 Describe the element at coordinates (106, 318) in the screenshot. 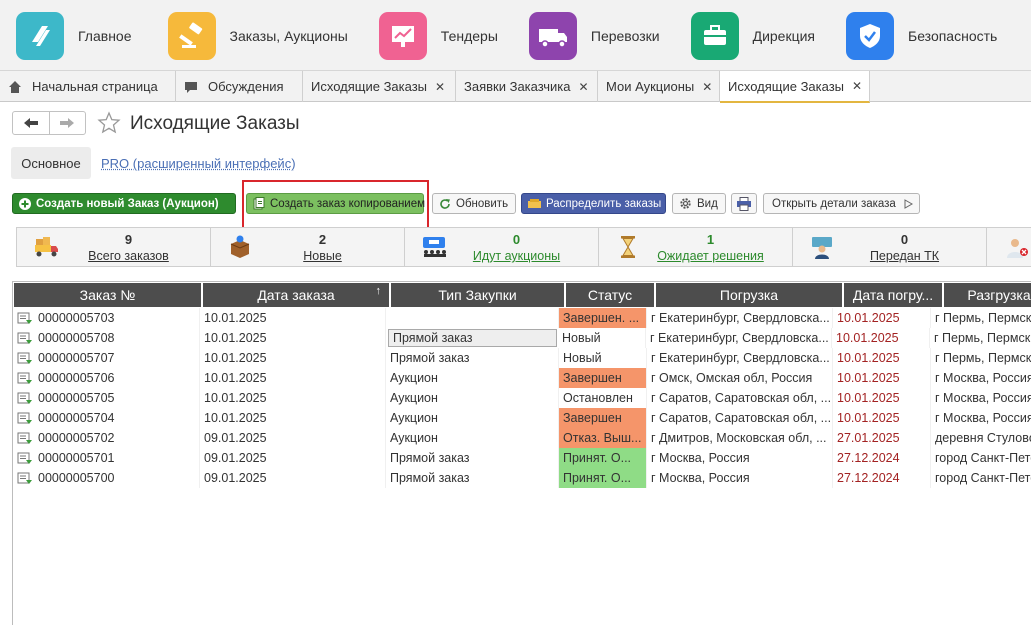

I see `cell-order-number: 00000005703` at that location.